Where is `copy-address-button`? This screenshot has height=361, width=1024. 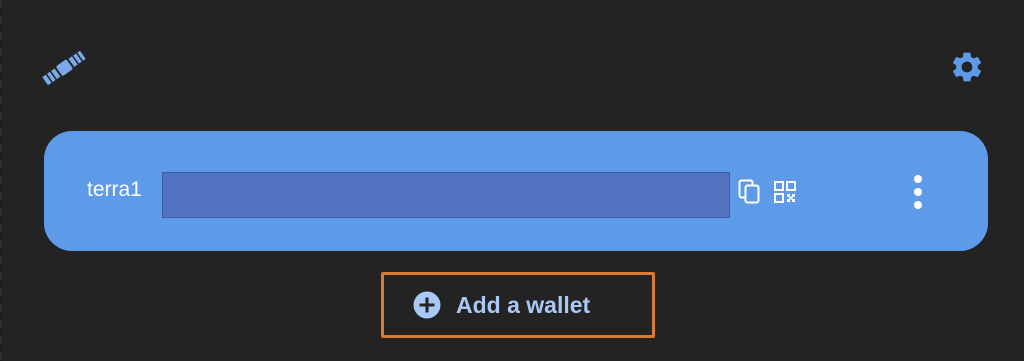
copy-address-button is located at coordinates (750, 192).